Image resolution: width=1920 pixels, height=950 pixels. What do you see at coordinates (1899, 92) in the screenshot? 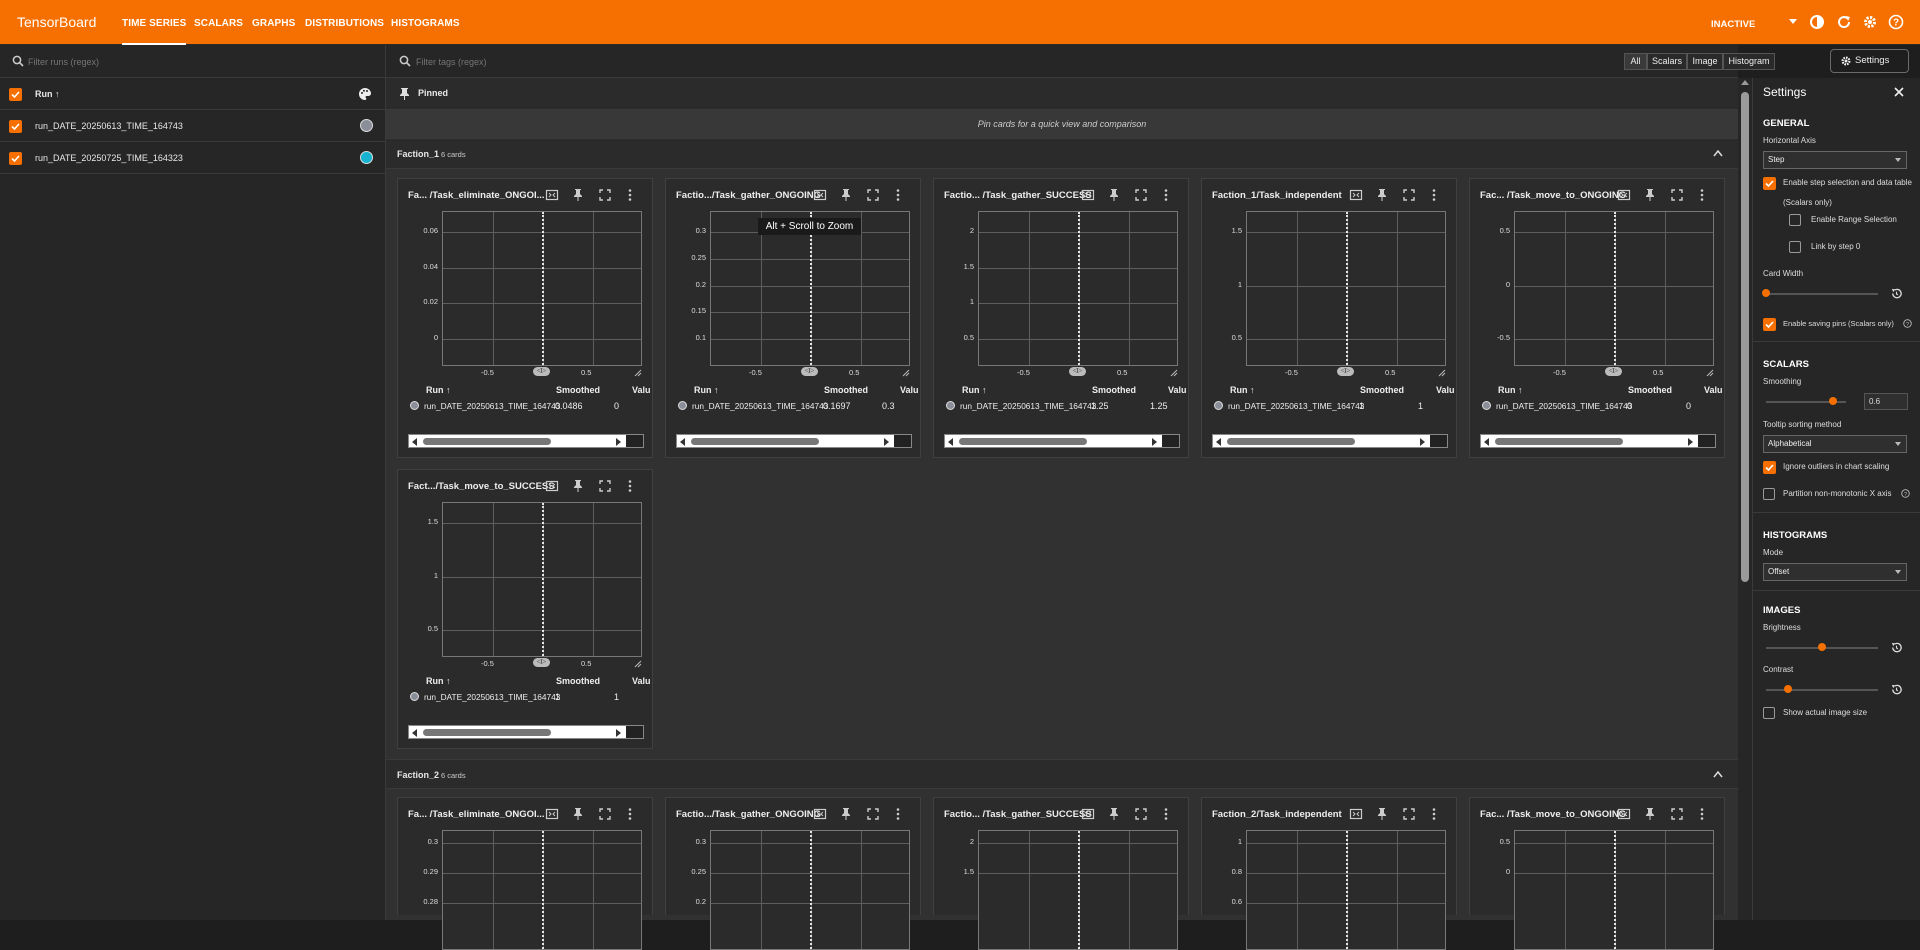
I see `close-icon` at bounding box center [1899, 92].